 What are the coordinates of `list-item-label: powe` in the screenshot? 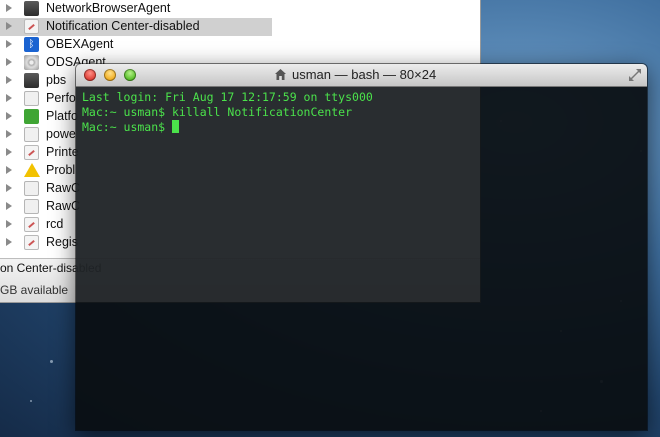 It's located at (61, 134).